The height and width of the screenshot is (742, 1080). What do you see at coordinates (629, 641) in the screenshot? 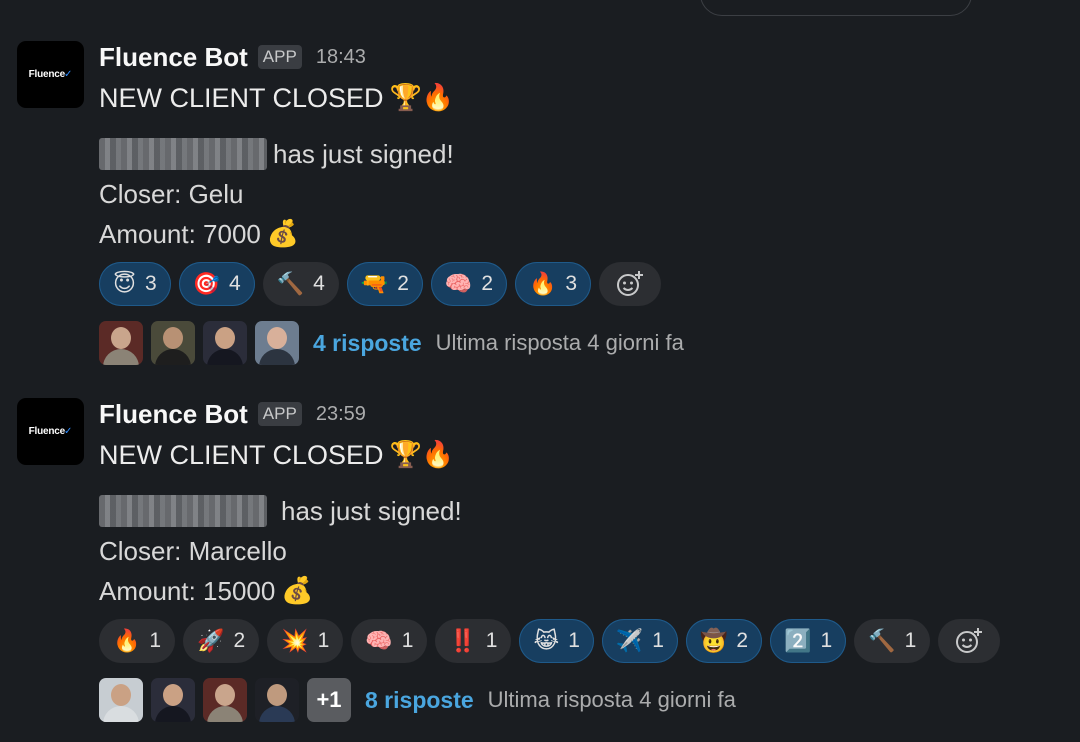
I see `reaction-emoji: ✈️` at bounding box center [629, 641].